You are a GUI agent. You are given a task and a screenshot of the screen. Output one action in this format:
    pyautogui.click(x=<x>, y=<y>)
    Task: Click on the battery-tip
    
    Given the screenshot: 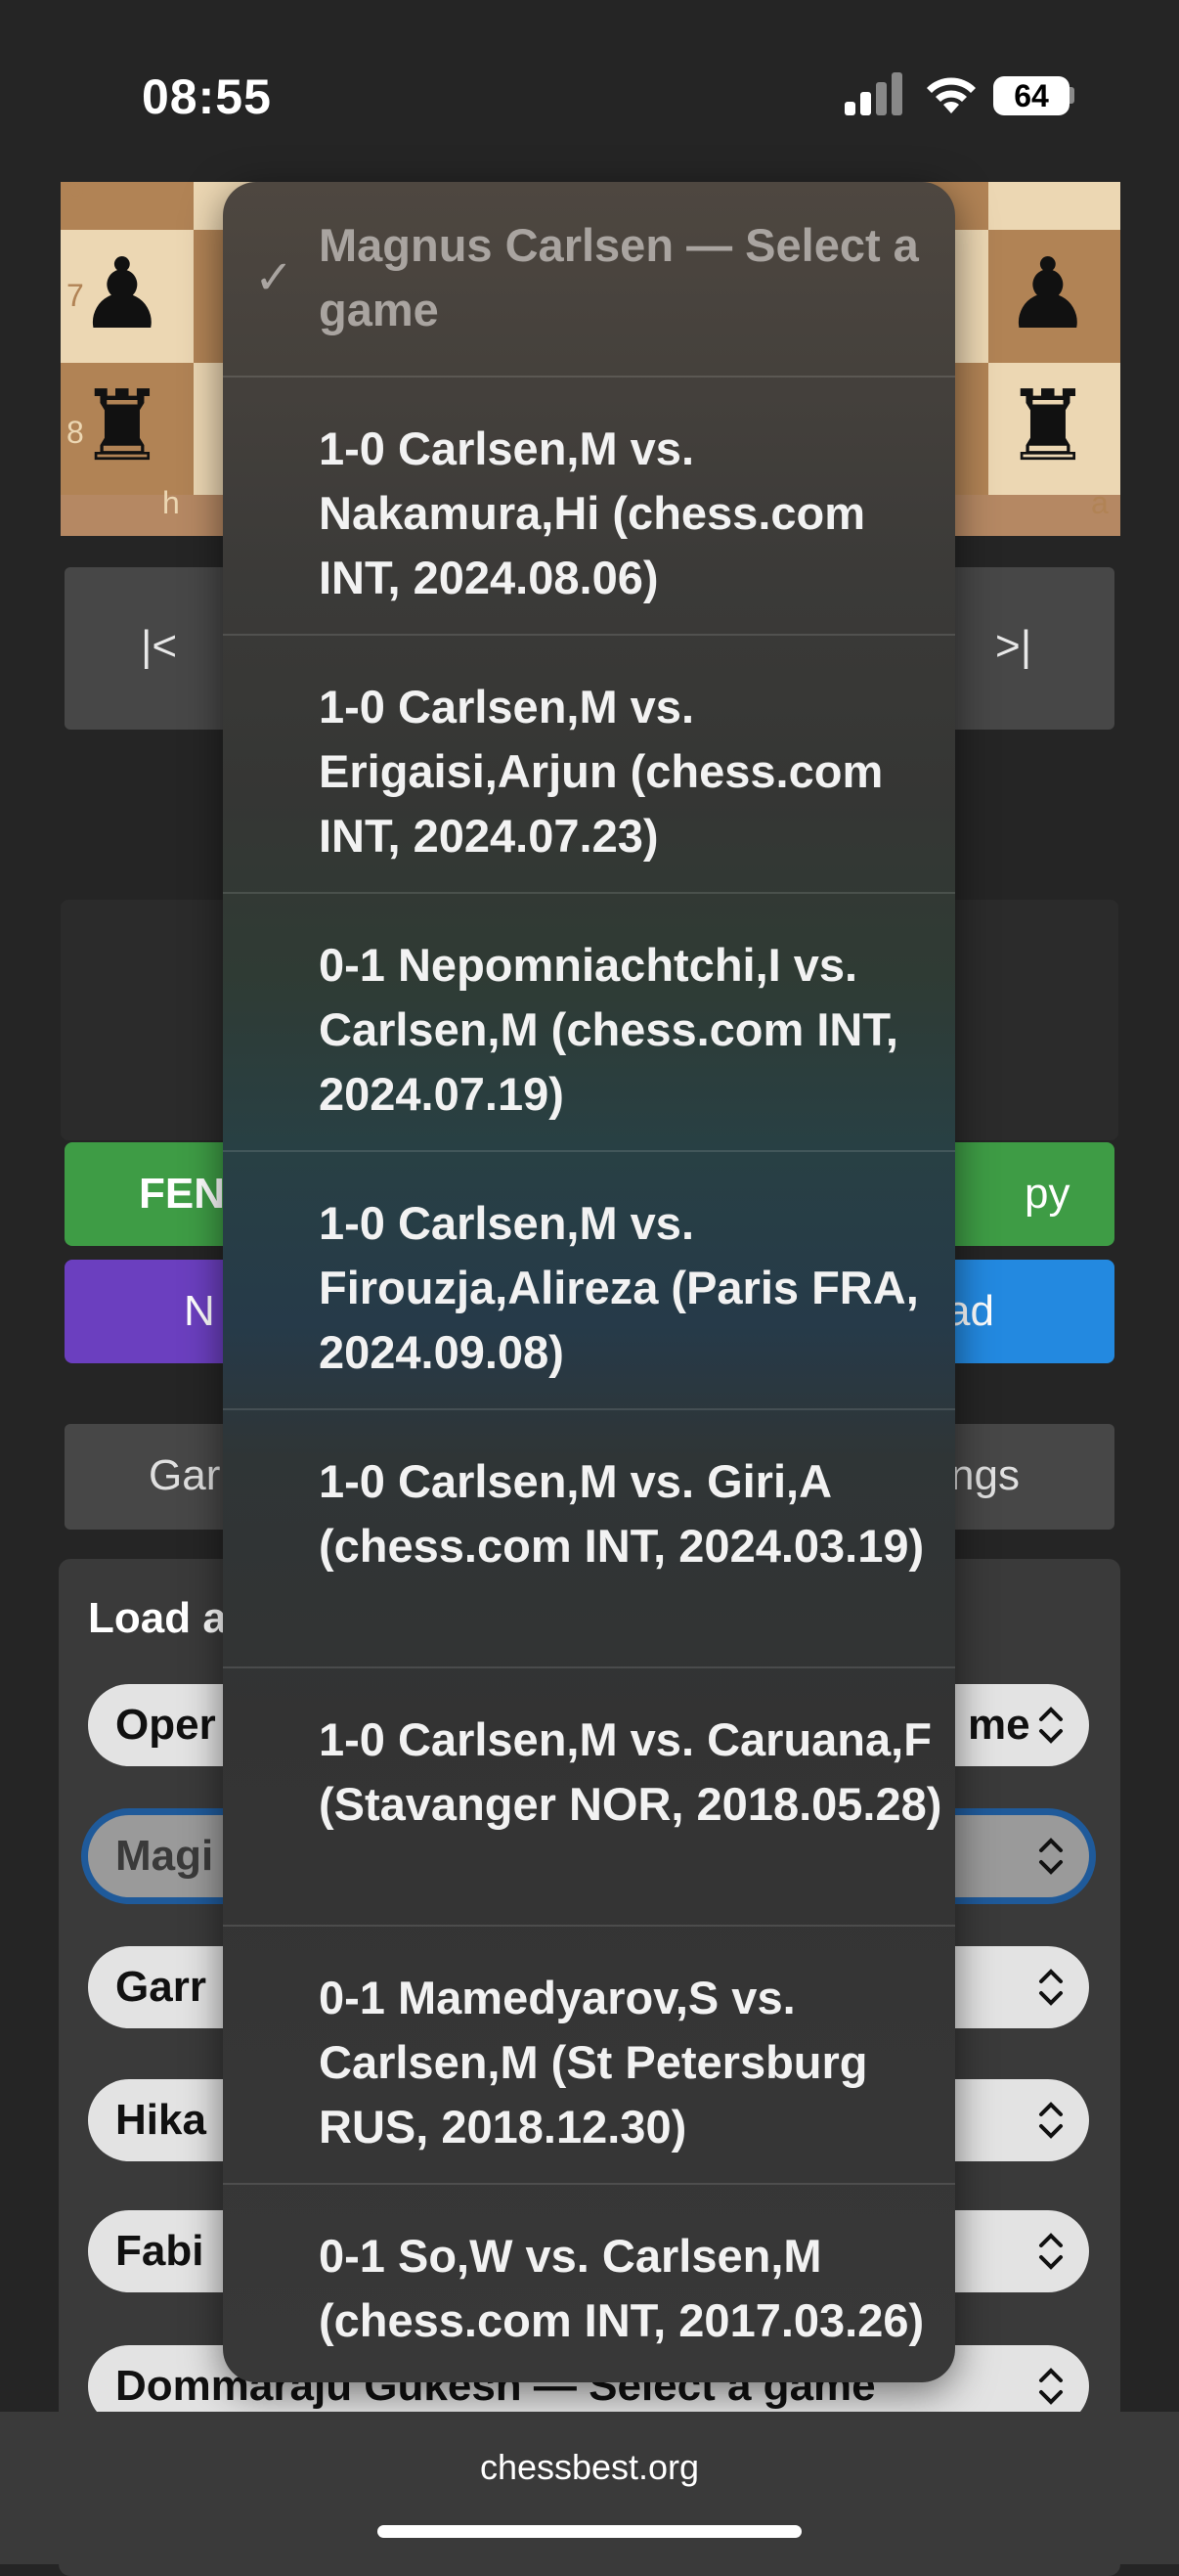 What is the action you would take?
    pyautogui.click(x=1072, y=95)
    